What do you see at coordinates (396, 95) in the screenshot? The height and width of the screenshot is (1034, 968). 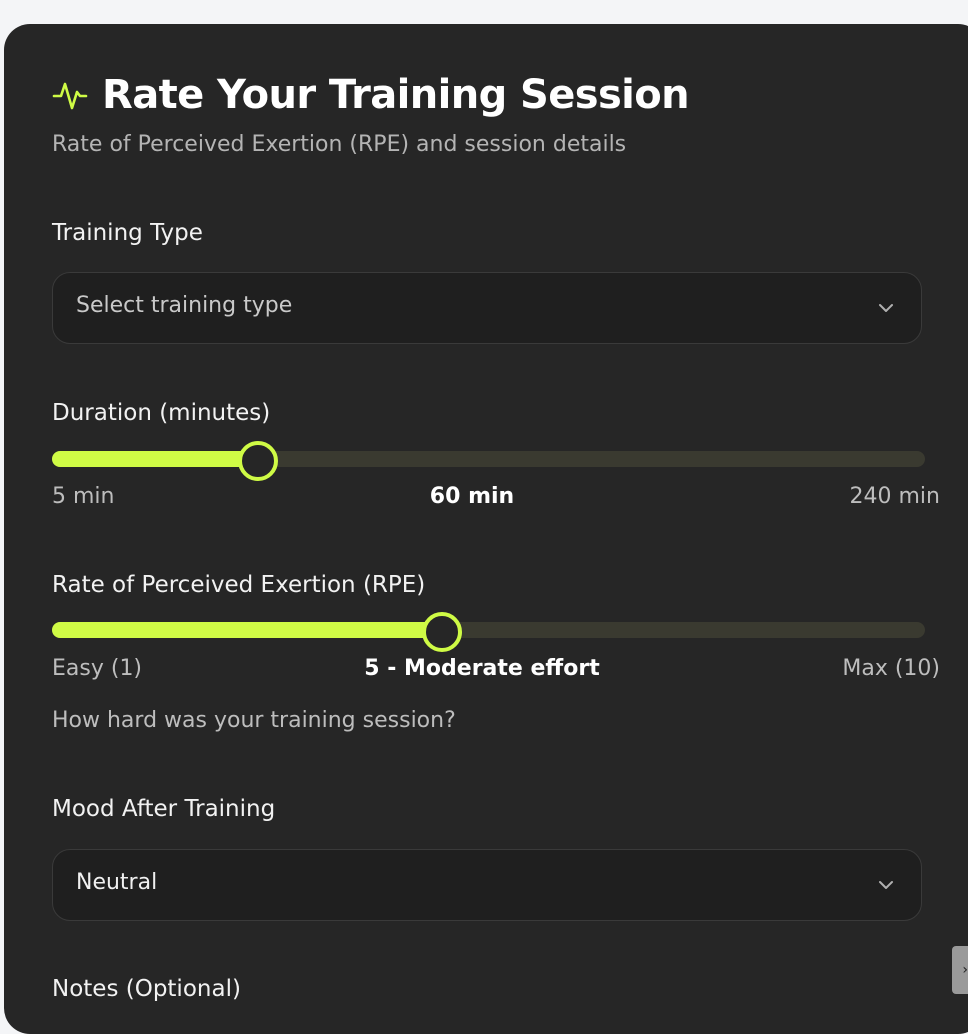 I see `page-title: Rate Your Training Session` at bounding box center [396, 95].